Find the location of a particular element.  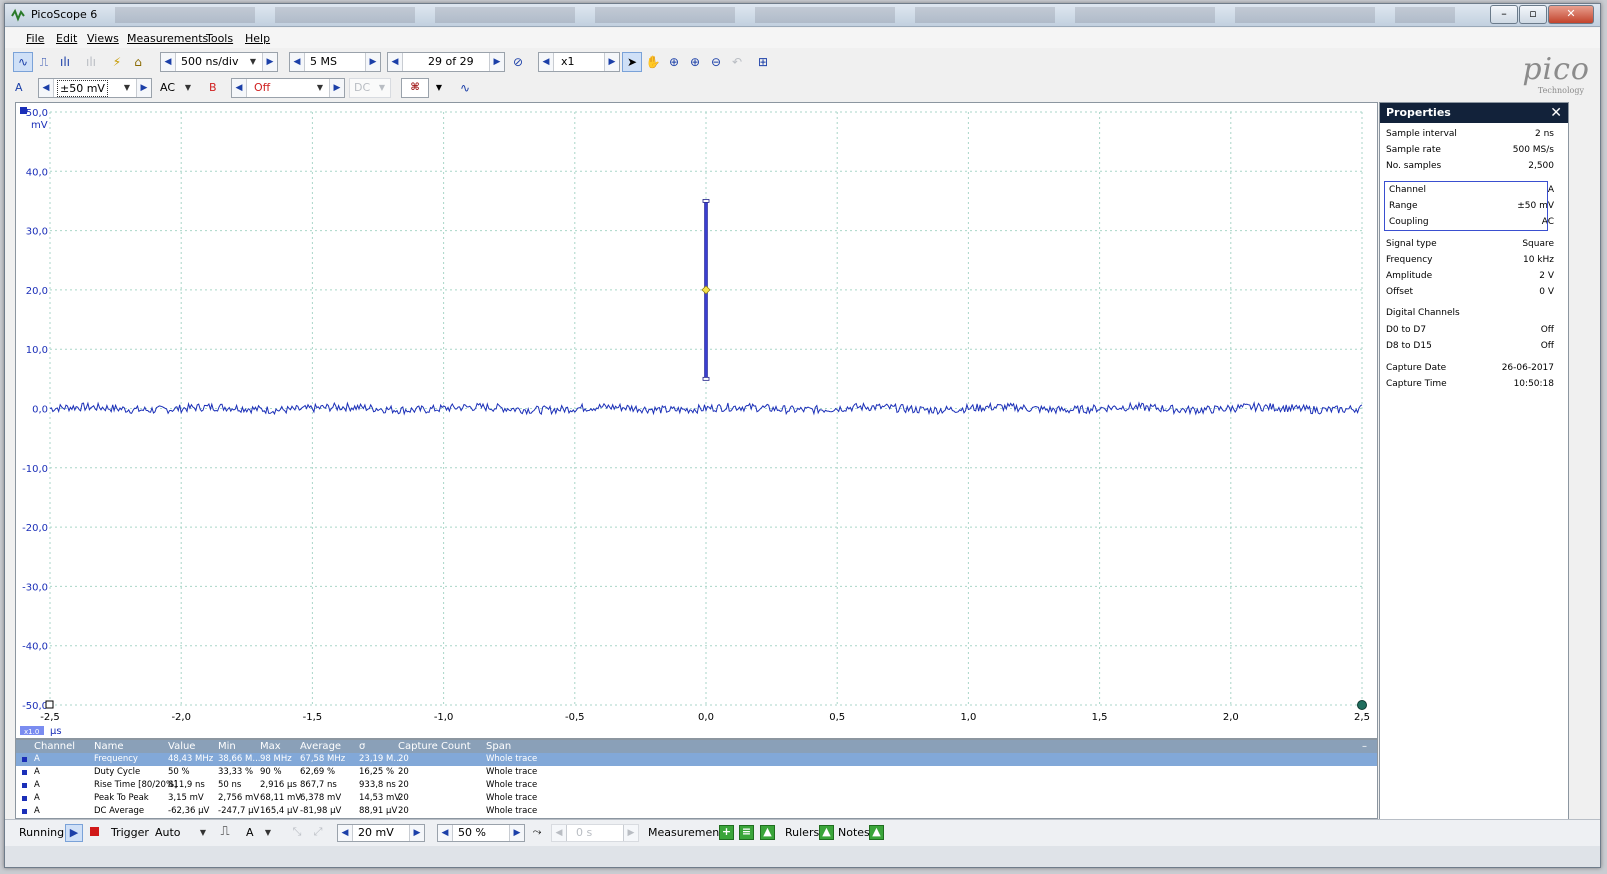

col-average: Average is located at coordinates (320, 746).